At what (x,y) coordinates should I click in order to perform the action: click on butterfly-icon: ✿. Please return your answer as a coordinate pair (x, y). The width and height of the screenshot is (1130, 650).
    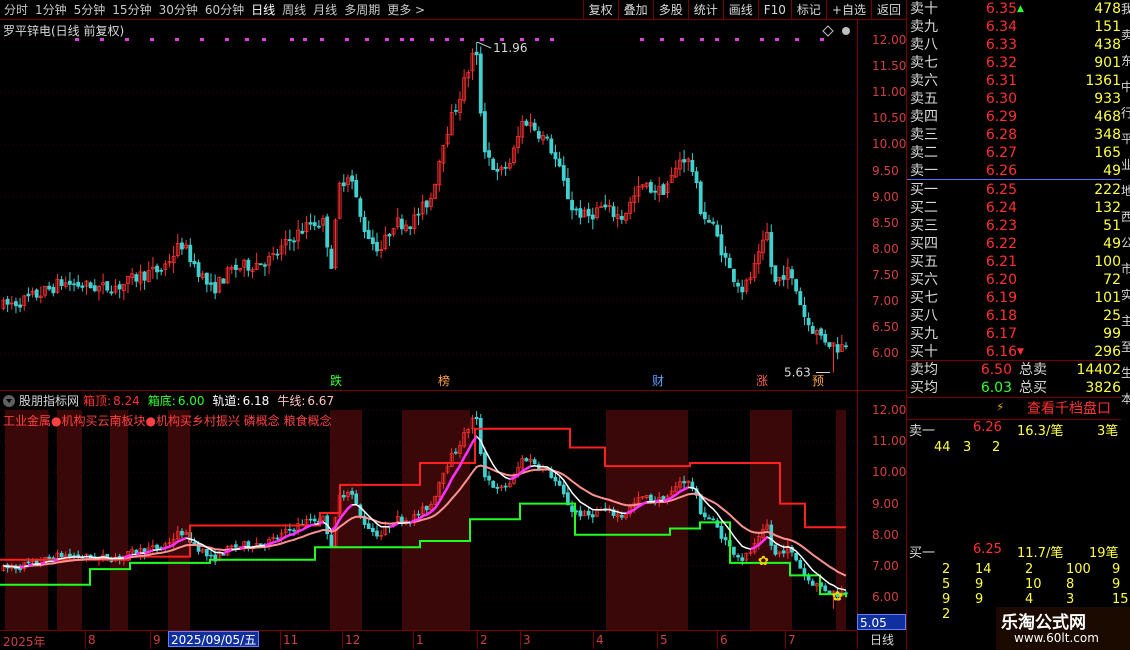
    Looking at the image, I should click on (763, 561).